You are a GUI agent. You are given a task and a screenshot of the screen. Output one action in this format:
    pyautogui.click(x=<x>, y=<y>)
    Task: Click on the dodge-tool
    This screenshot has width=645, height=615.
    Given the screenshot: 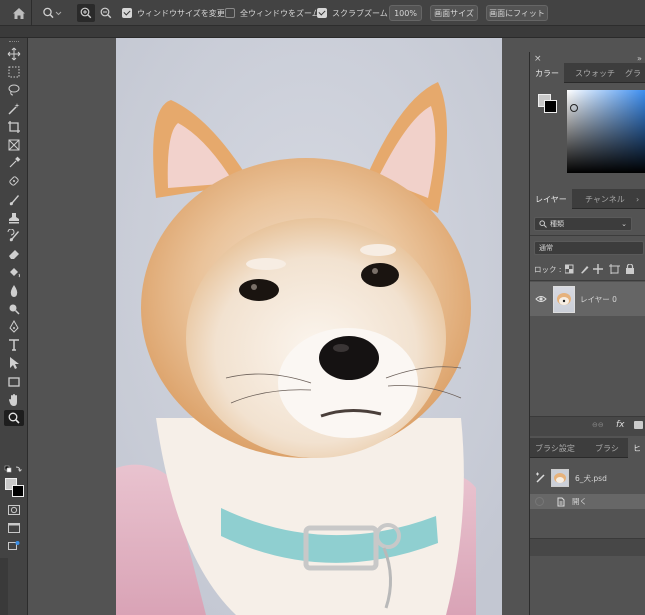 What is the action you would take?
    pyautogui.click(x=14, y=309)
    